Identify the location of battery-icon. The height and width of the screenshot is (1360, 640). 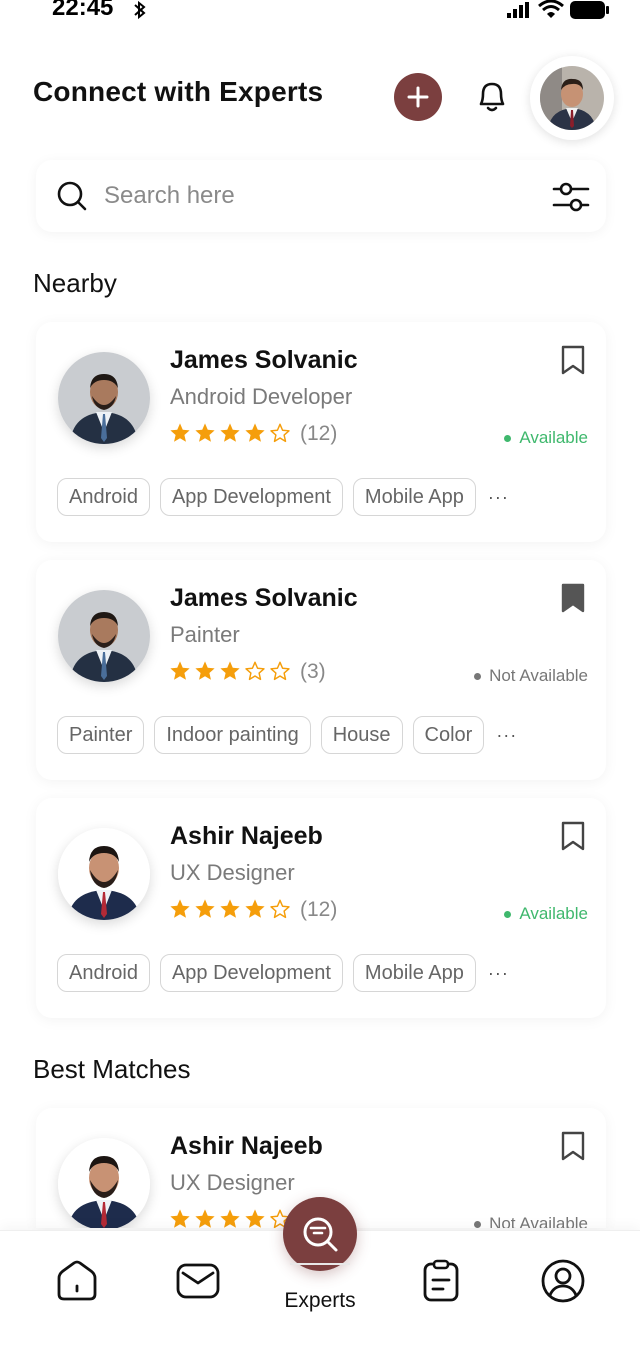
(589, 10).